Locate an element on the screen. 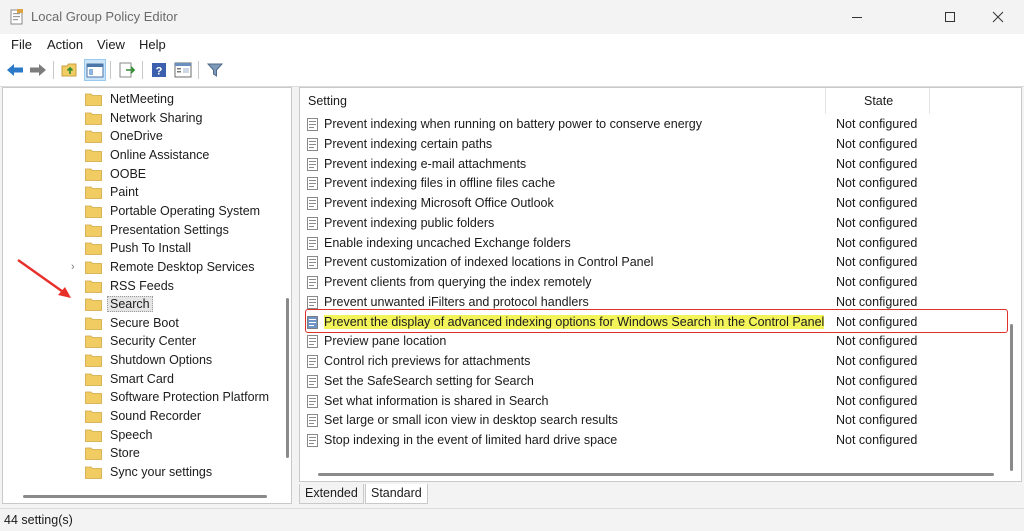 The height and width of the screenshot is (531, 1024). up-folder-button is located at coordinates (70, 70).